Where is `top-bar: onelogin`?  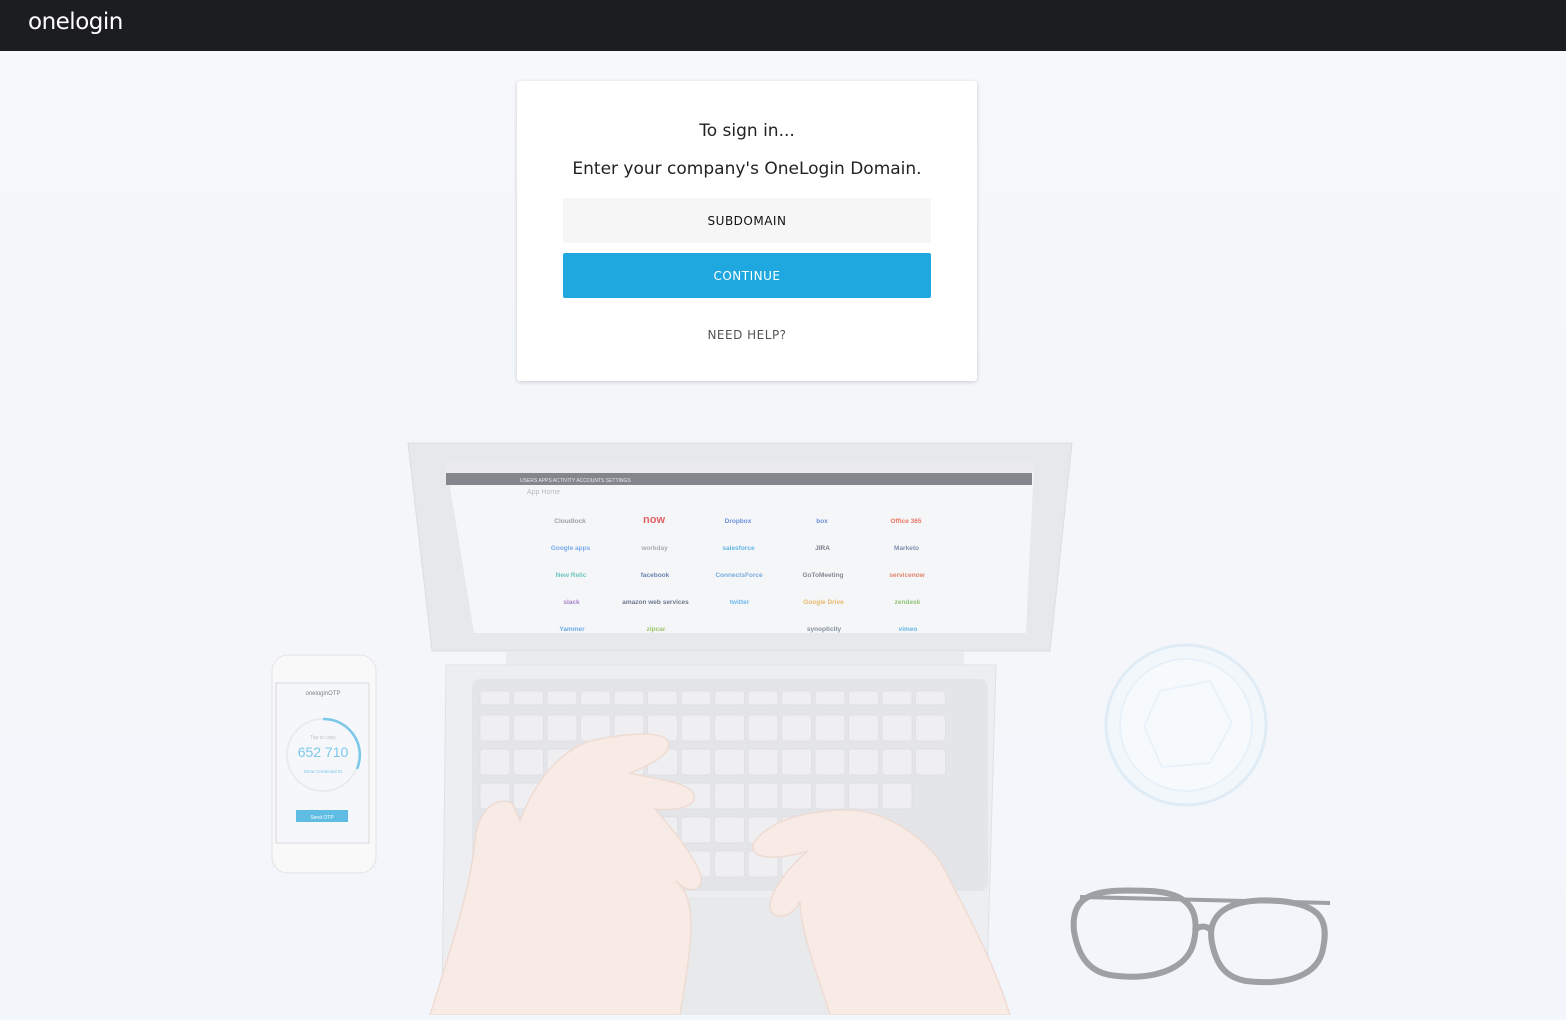
top-bar: onelogin is located at coordinates (783, 25).